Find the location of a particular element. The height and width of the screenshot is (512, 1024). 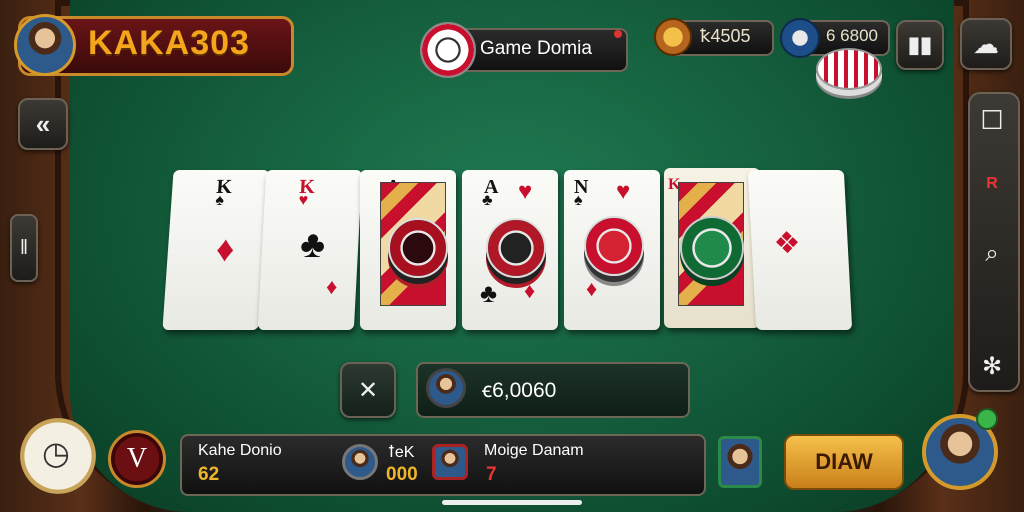

badge-icon: V is located at coordinates (137, 458).